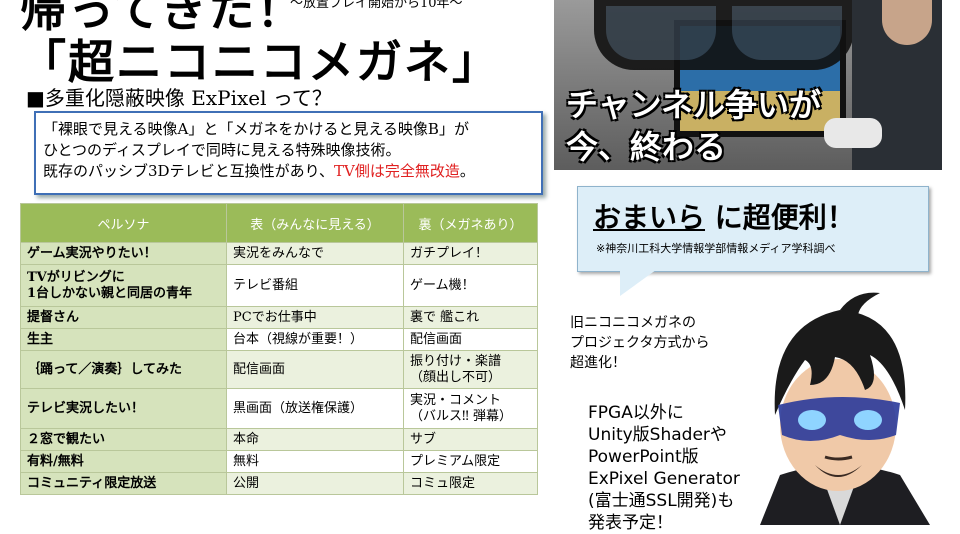 The image size is (960, 534). I want to click on table-row: ｛踊って／演奏｝してみた 配信画面 振り付け・楽譜 （顔出し不可）, so click(279, 369).